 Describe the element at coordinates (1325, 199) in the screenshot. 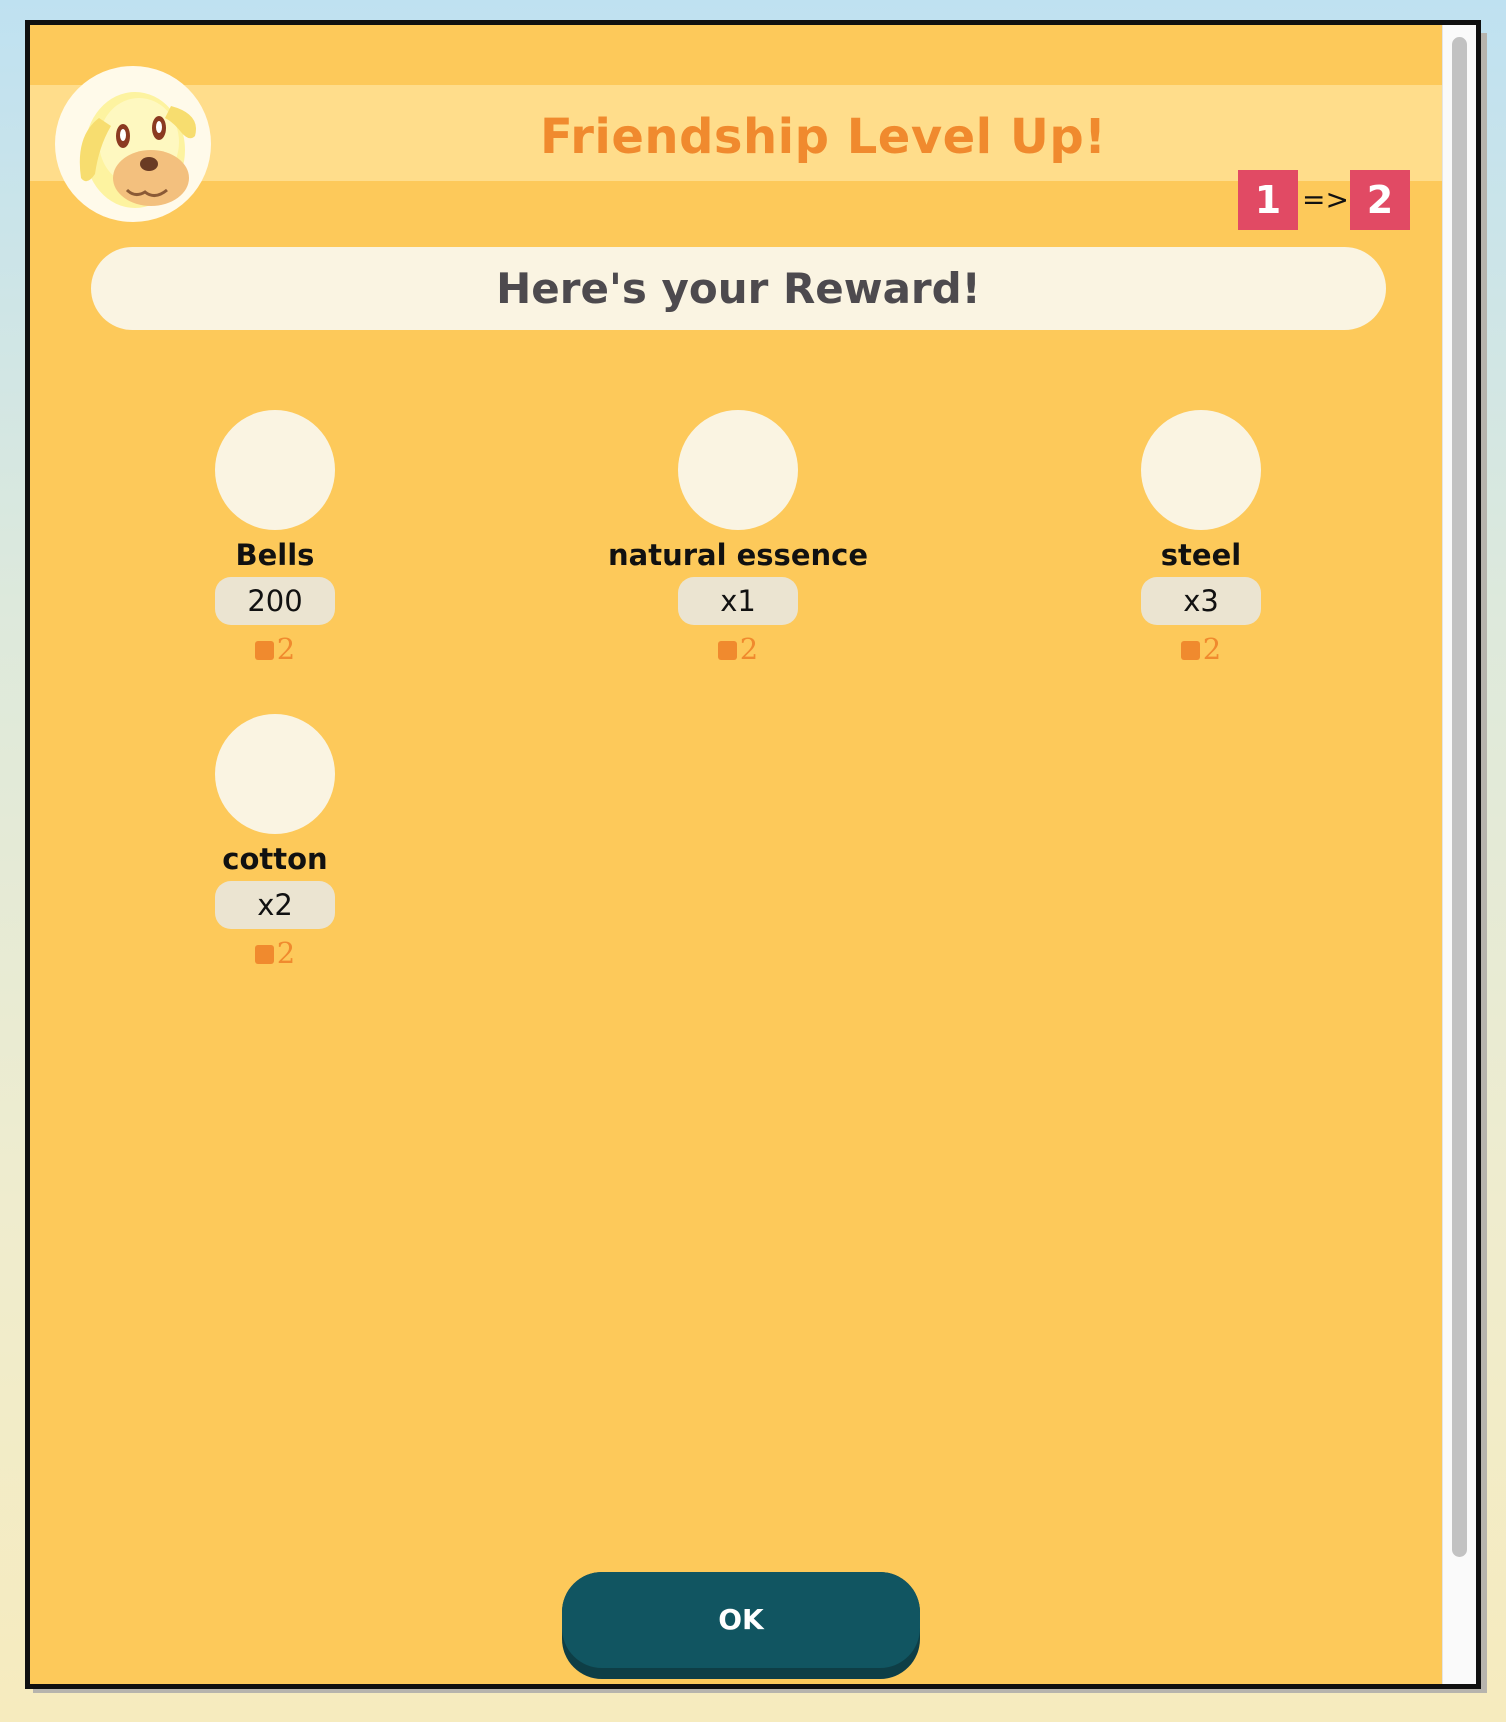

I see `level-arrow: =>` at that location.